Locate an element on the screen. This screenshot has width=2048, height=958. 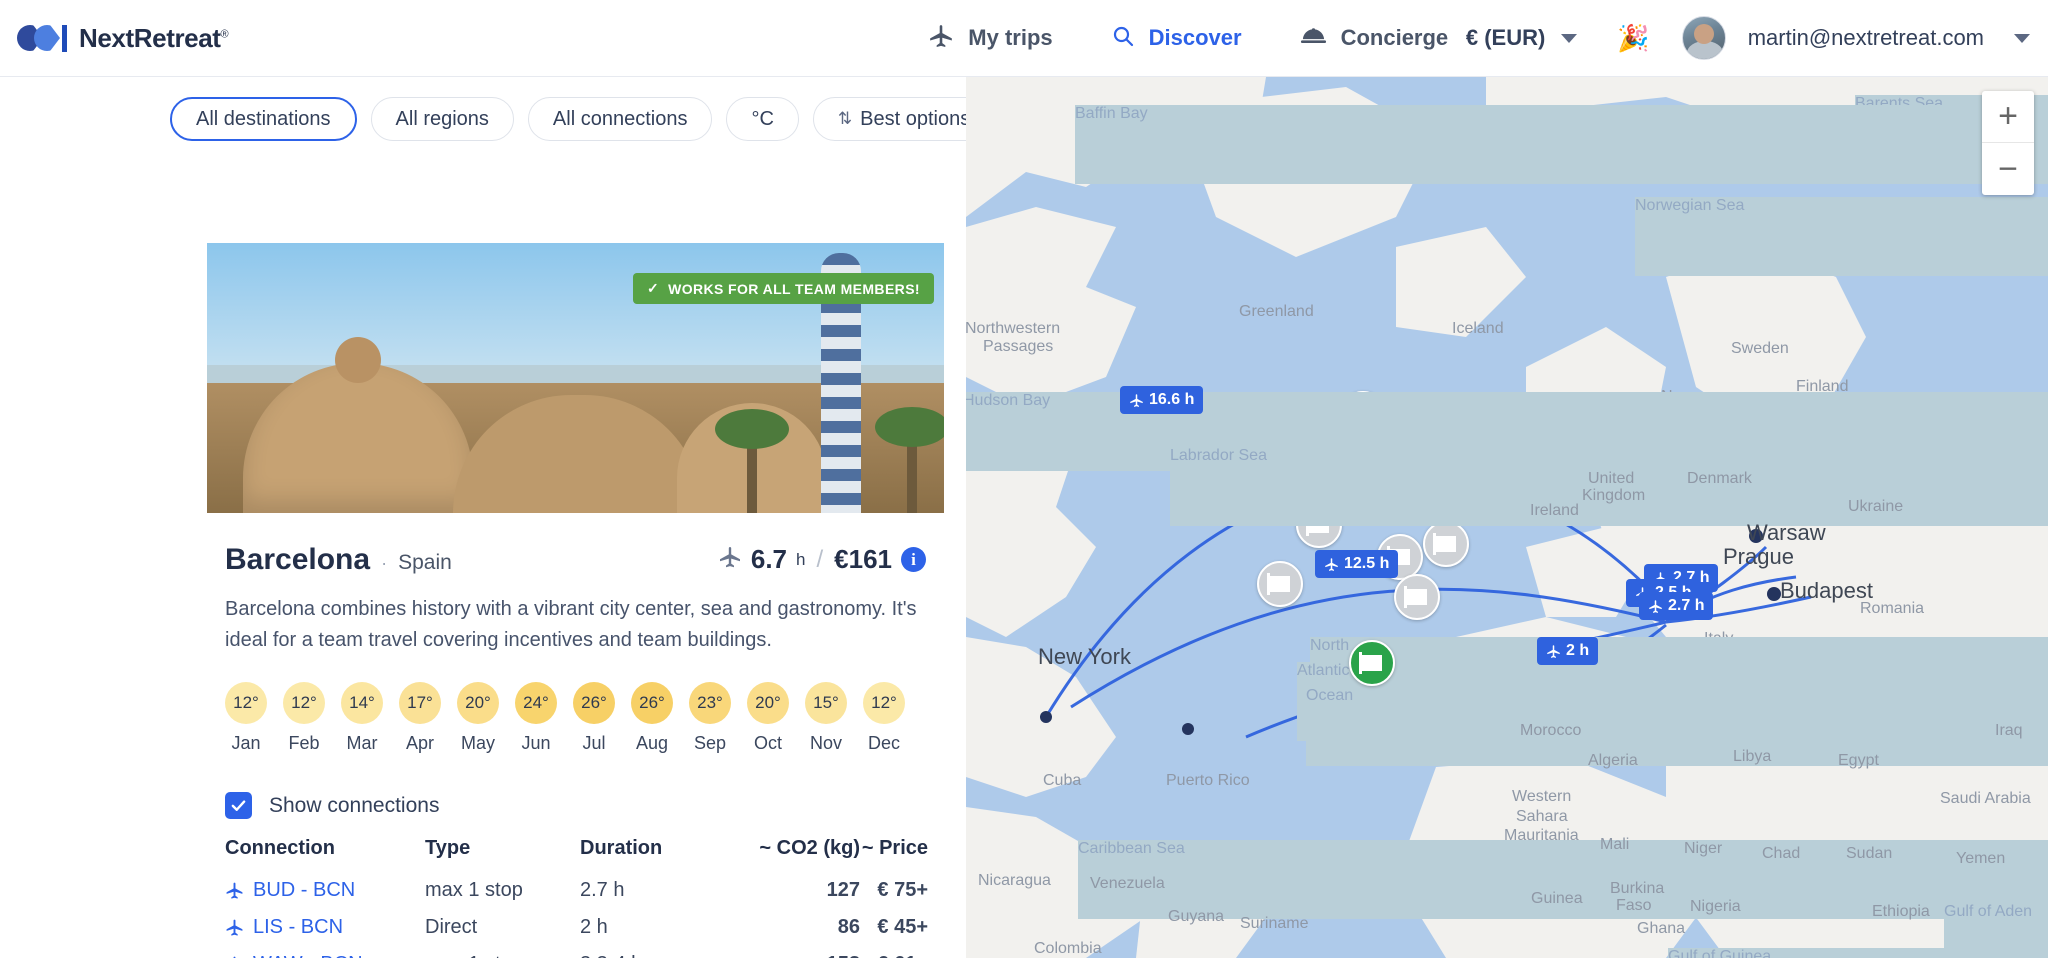
map-label: Gulf of Aden is located at coordinates (1996, 930).